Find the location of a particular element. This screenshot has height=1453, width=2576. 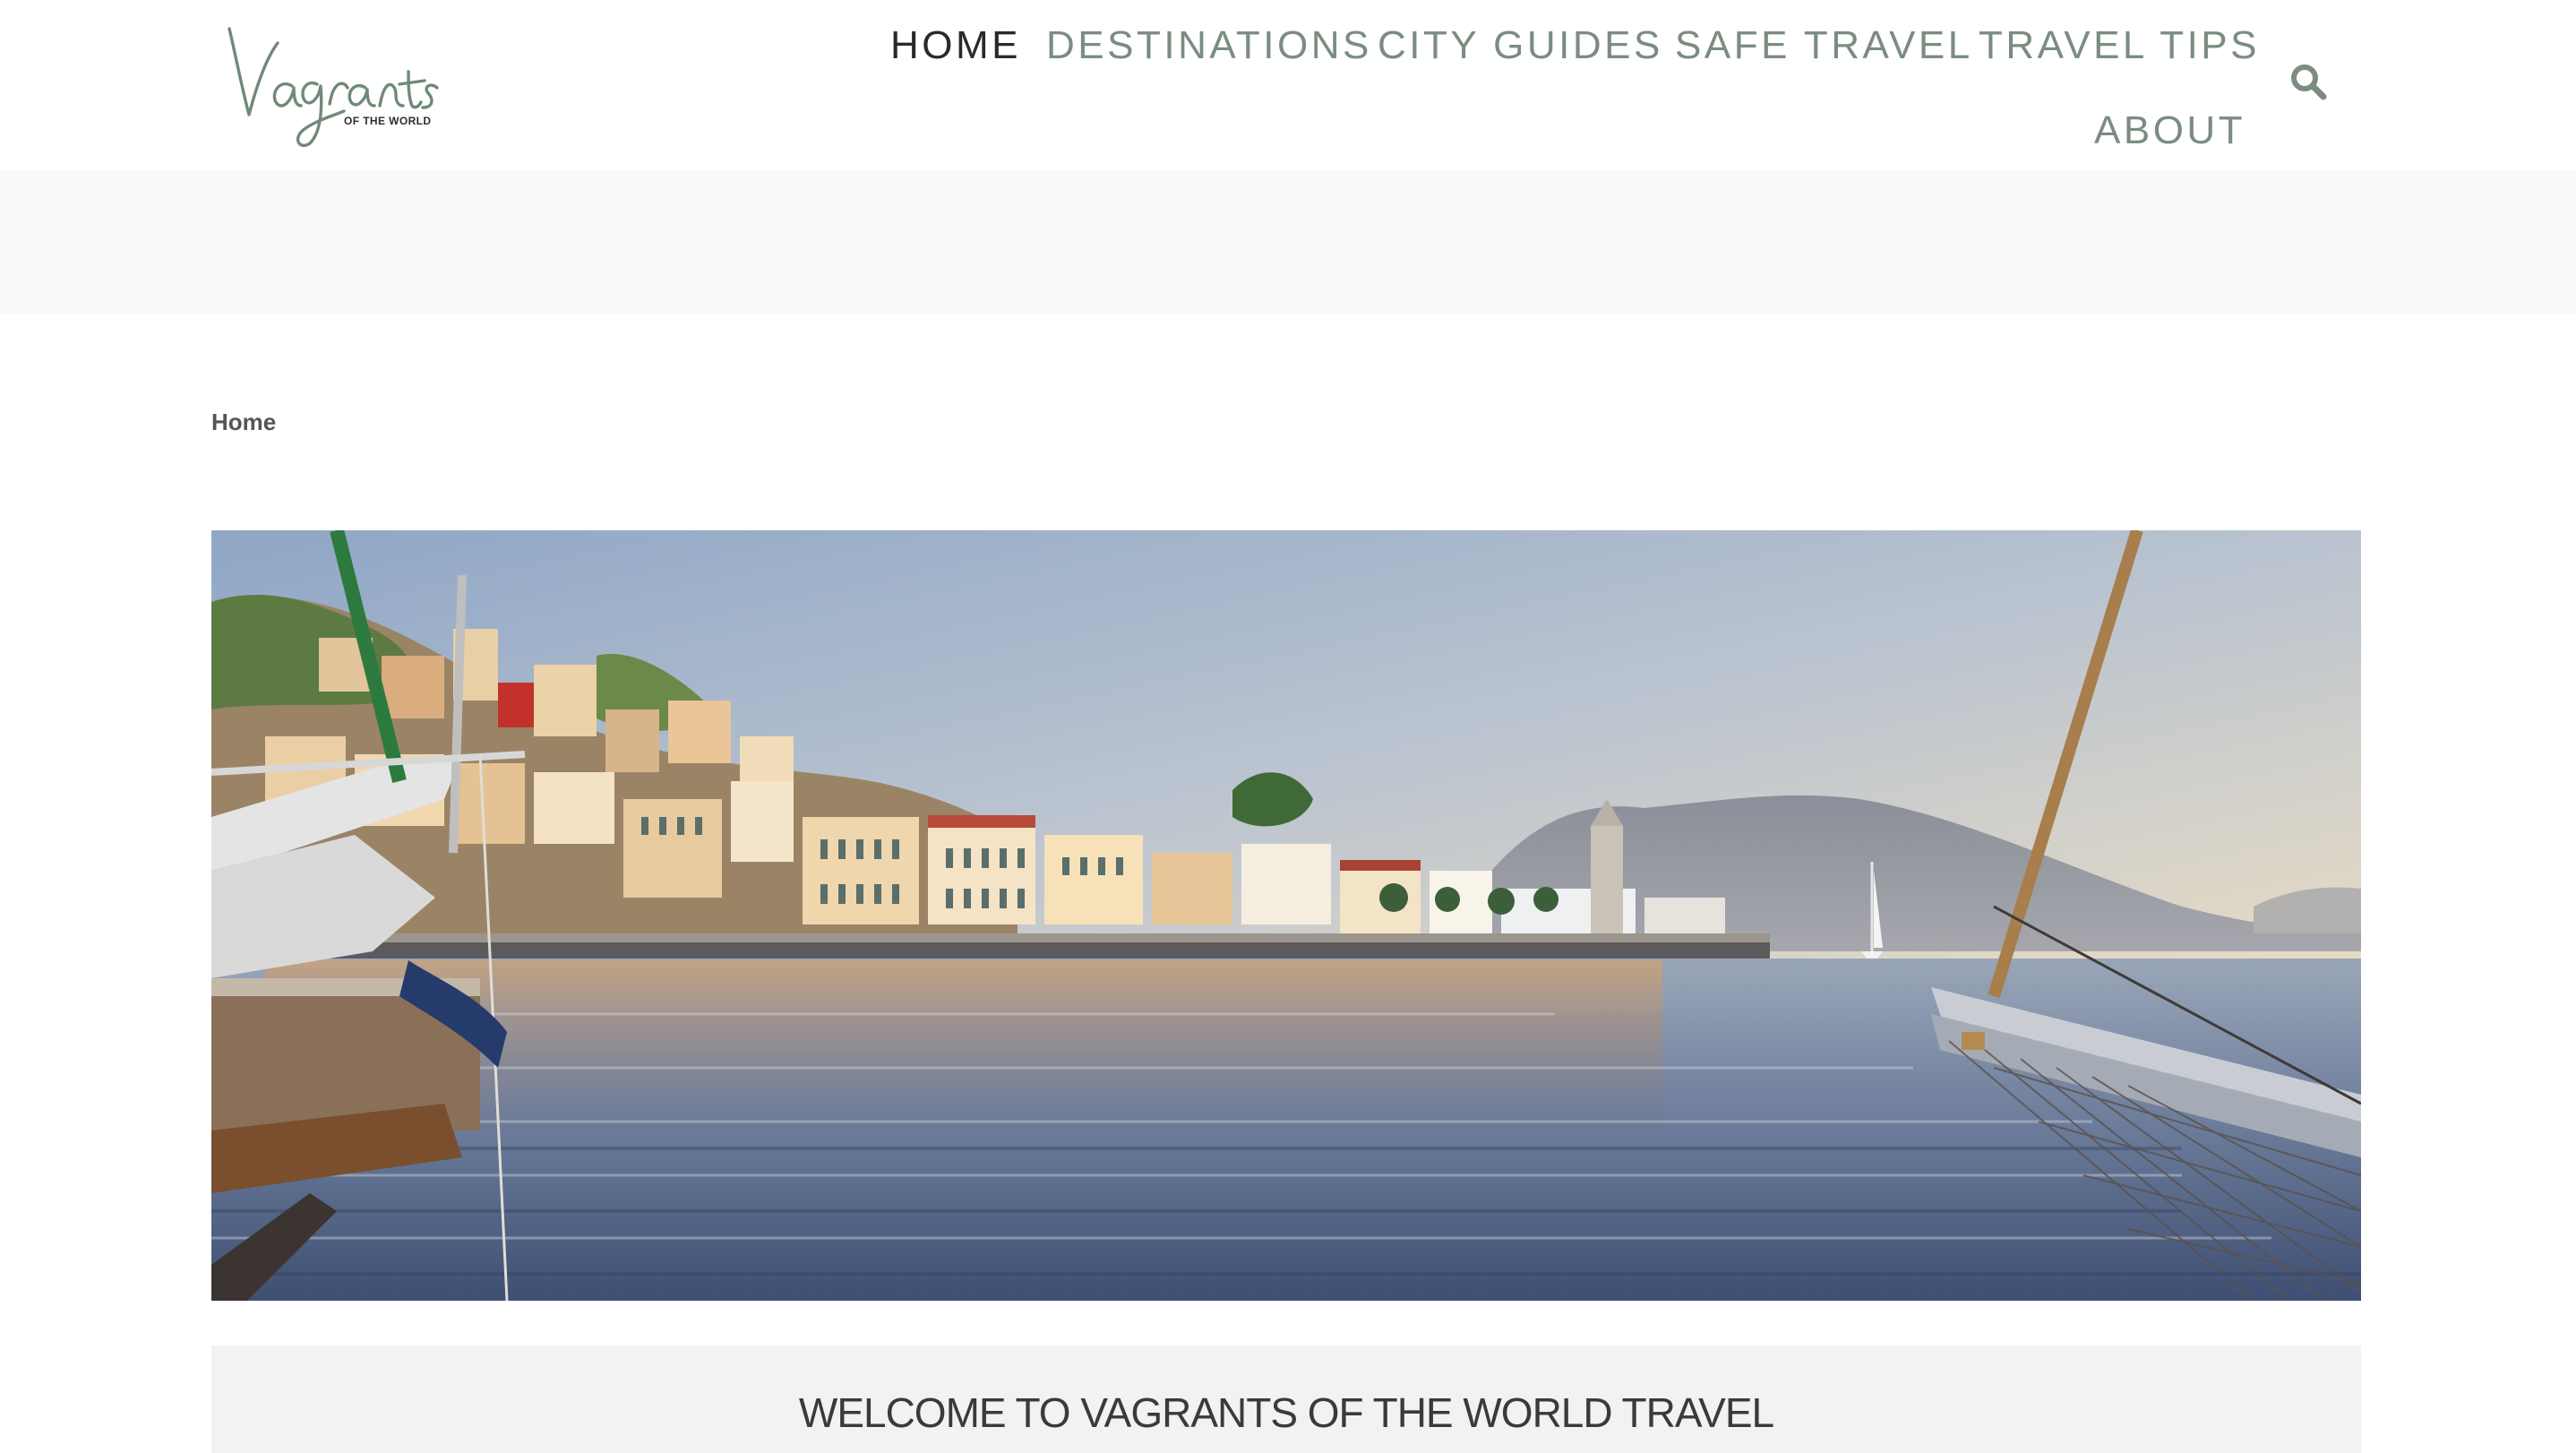

nav-item-city-guides: CITY GUIDES is located at coordinates (1520, 46).